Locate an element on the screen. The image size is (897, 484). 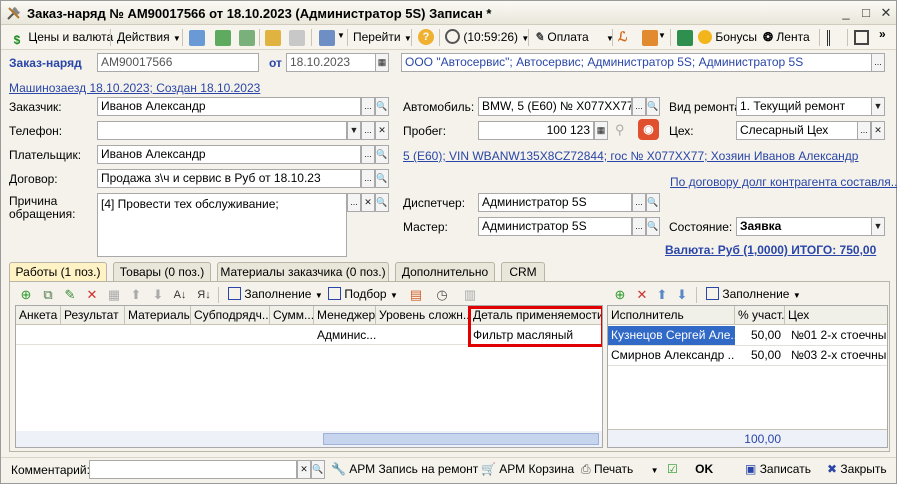
close-button: ✖ Закрыть is located at coordinates (857, 469).